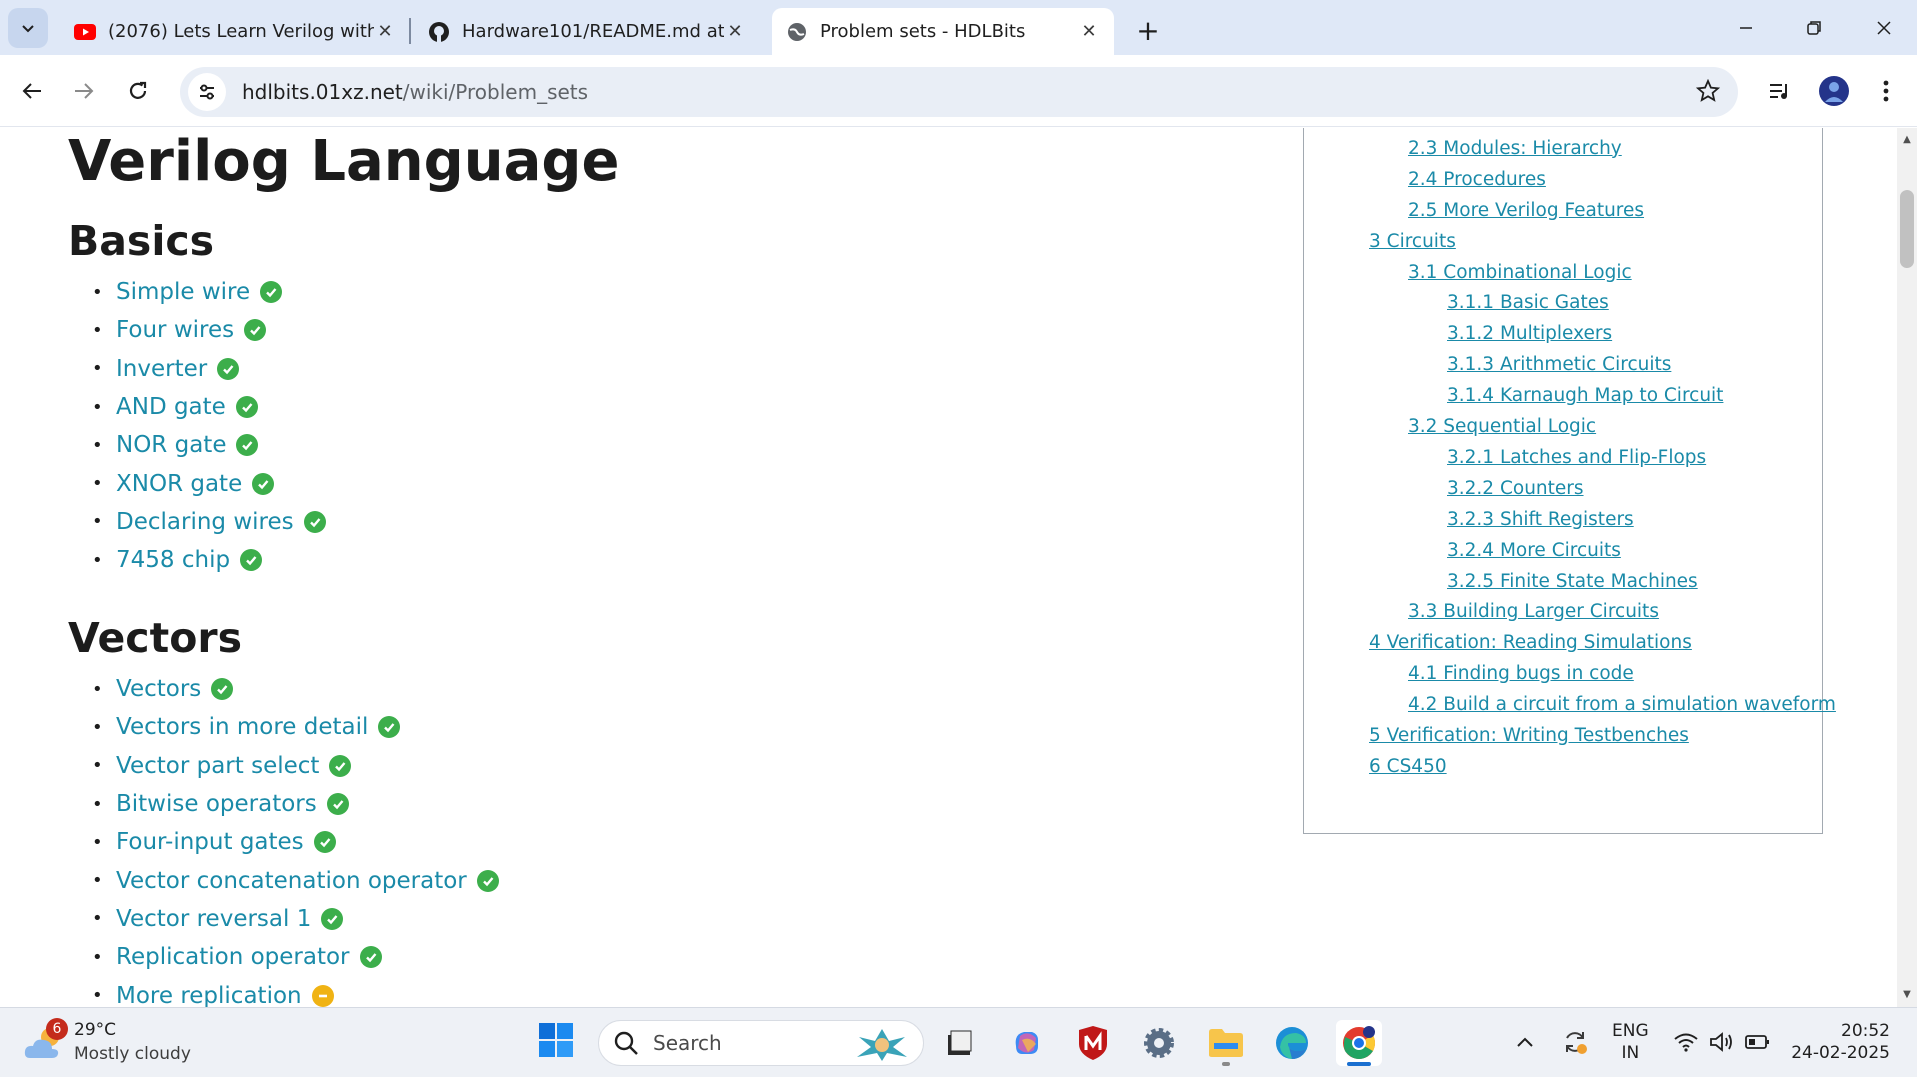 This screenshot has width=1917, height=1077. What do you see at coordinates (242, 727) in the screenshot?
I see `problem-link: Vectors in more detail` at bounding box center [242, 727].